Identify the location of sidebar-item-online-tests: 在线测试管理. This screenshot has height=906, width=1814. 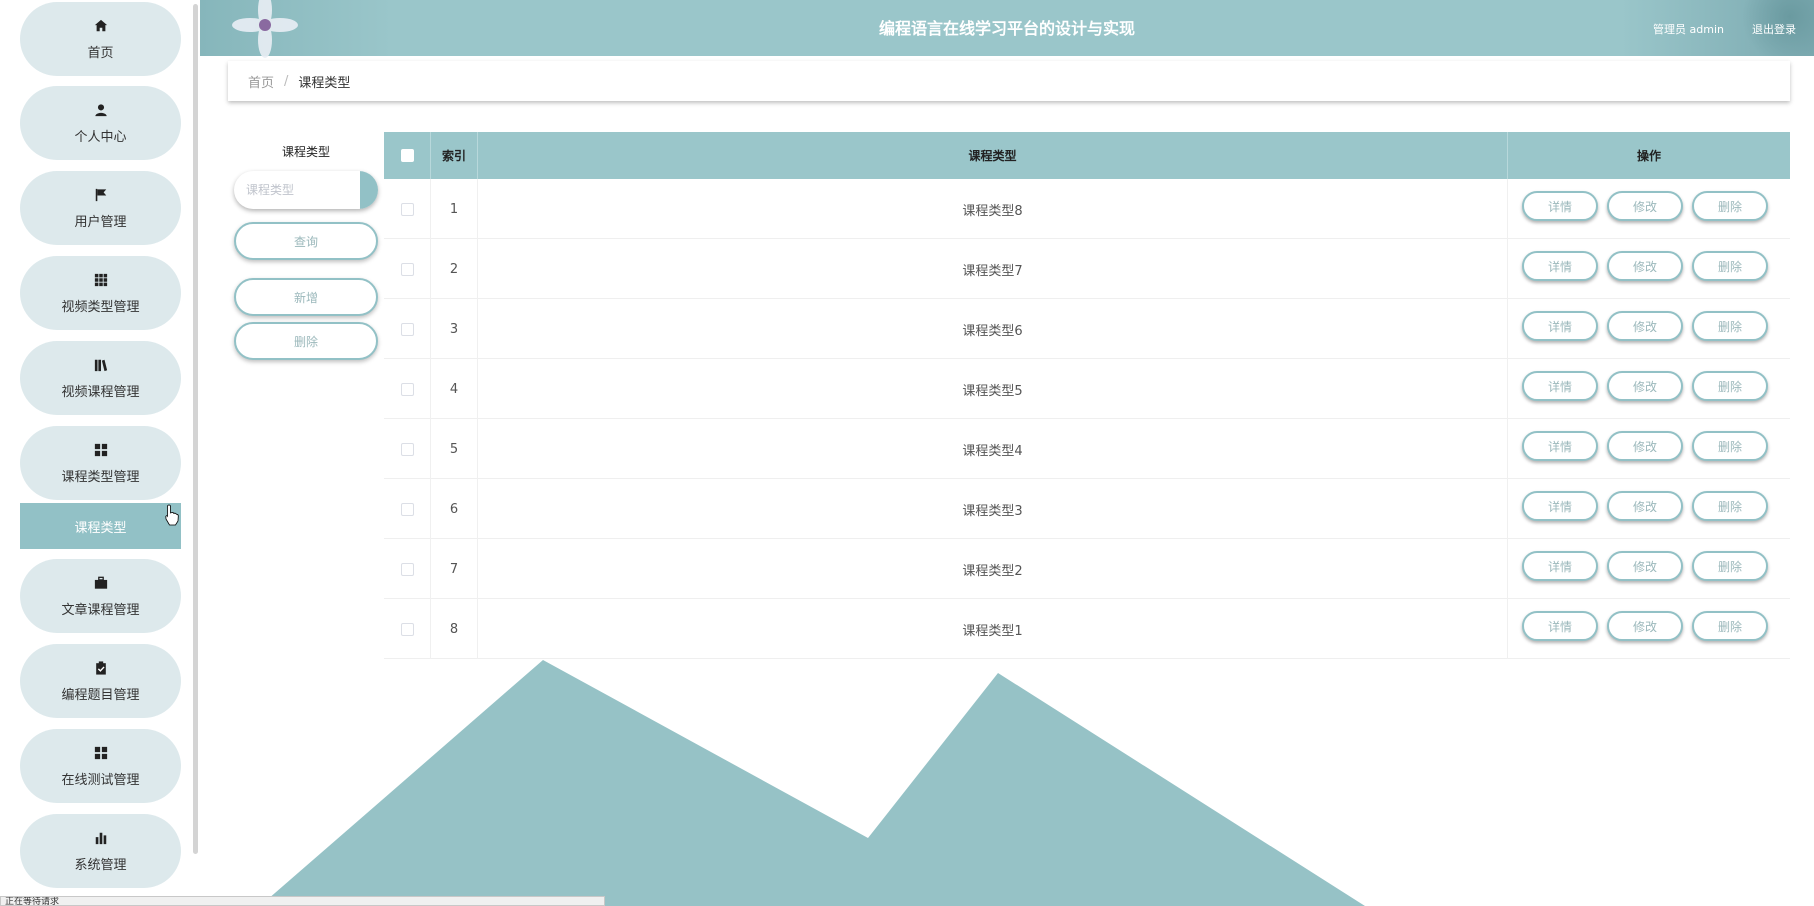
(100, 766).